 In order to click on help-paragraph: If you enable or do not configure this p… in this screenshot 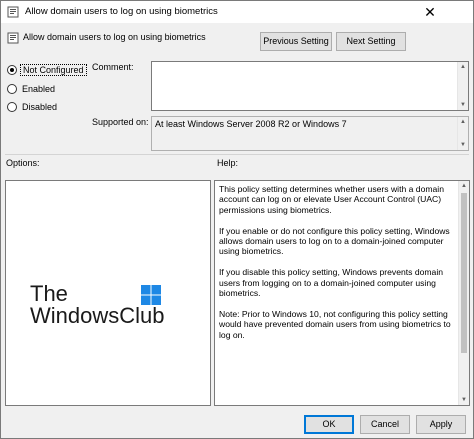, I will do `click(334, 241)`.